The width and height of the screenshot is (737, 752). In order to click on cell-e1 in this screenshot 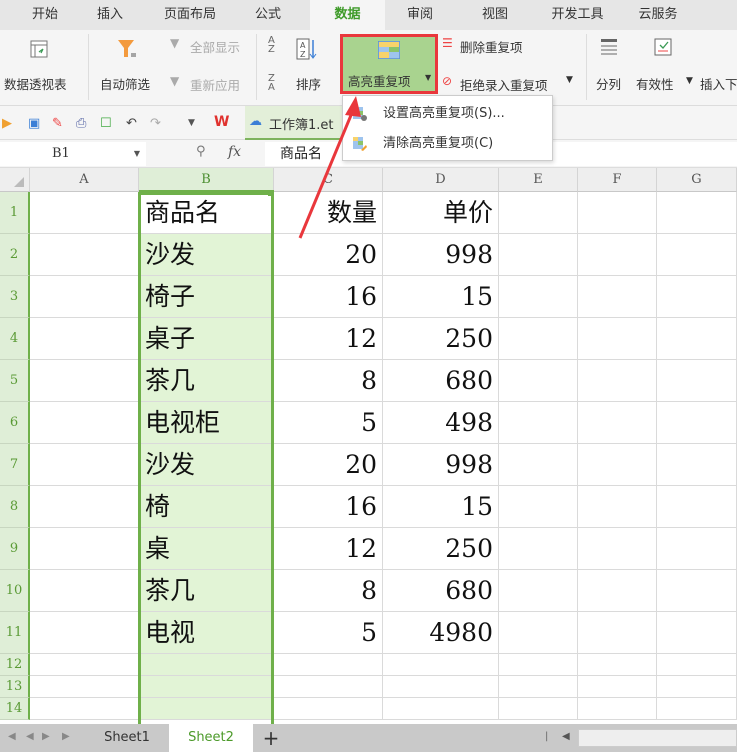, I will do `click(538, 213)`.